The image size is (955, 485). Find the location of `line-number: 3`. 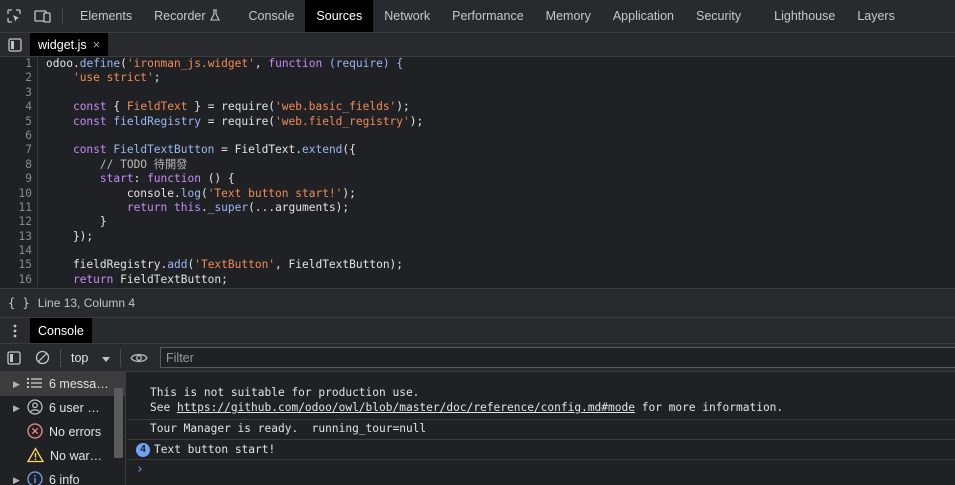

line-number: 3 is located at coordinates (19, 93).